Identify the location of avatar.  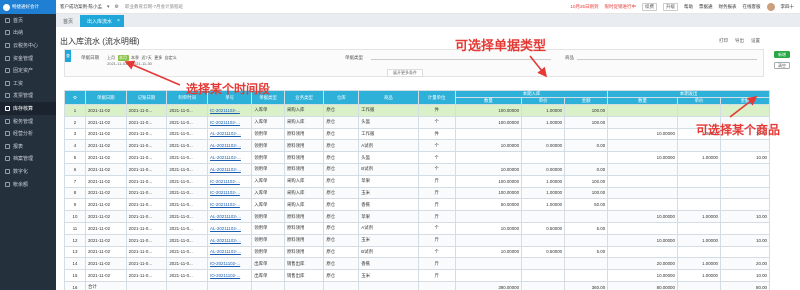
(770, 6).